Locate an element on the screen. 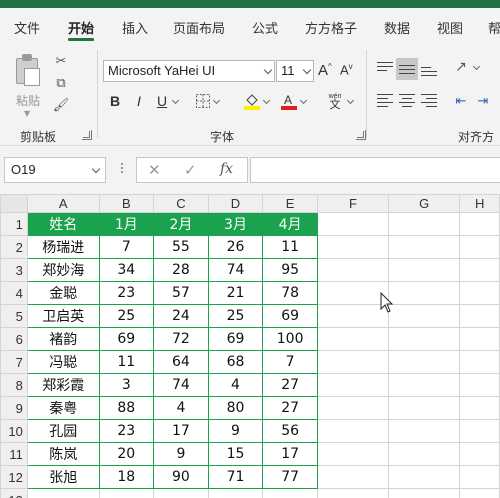  insert-function-icon: fx is located at coordinates (226, 169).